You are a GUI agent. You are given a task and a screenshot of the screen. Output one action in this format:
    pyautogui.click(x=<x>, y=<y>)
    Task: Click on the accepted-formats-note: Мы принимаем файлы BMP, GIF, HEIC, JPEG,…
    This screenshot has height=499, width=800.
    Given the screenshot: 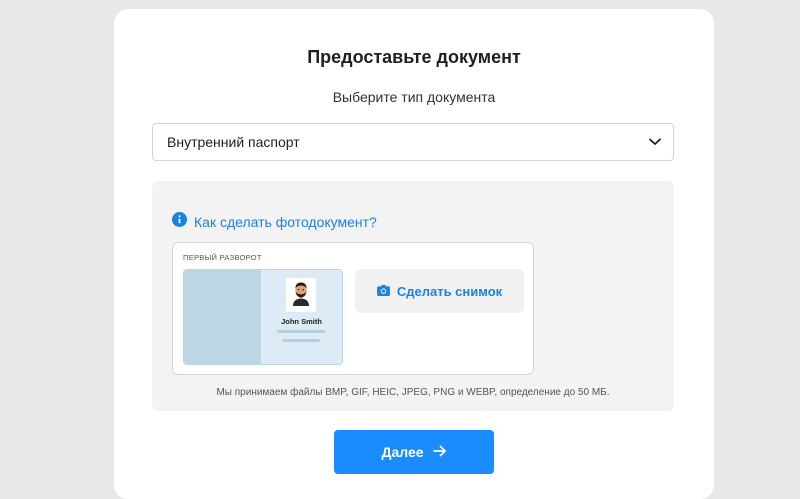 What is the action you would take?
    pyautogui.click(x=413, y=392)
    